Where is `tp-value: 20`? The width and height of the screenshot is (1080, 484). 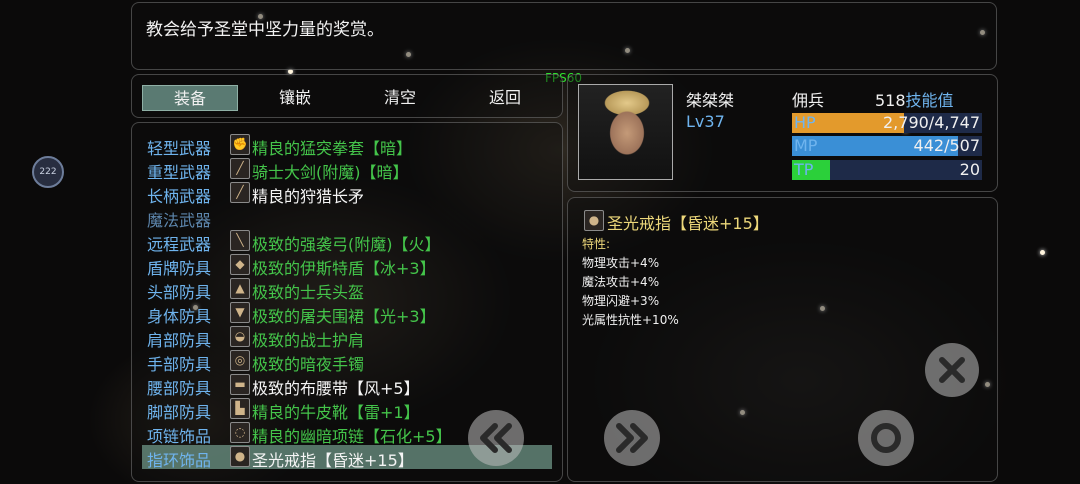
tp-value: 20 is located at coordinates (969, 169).